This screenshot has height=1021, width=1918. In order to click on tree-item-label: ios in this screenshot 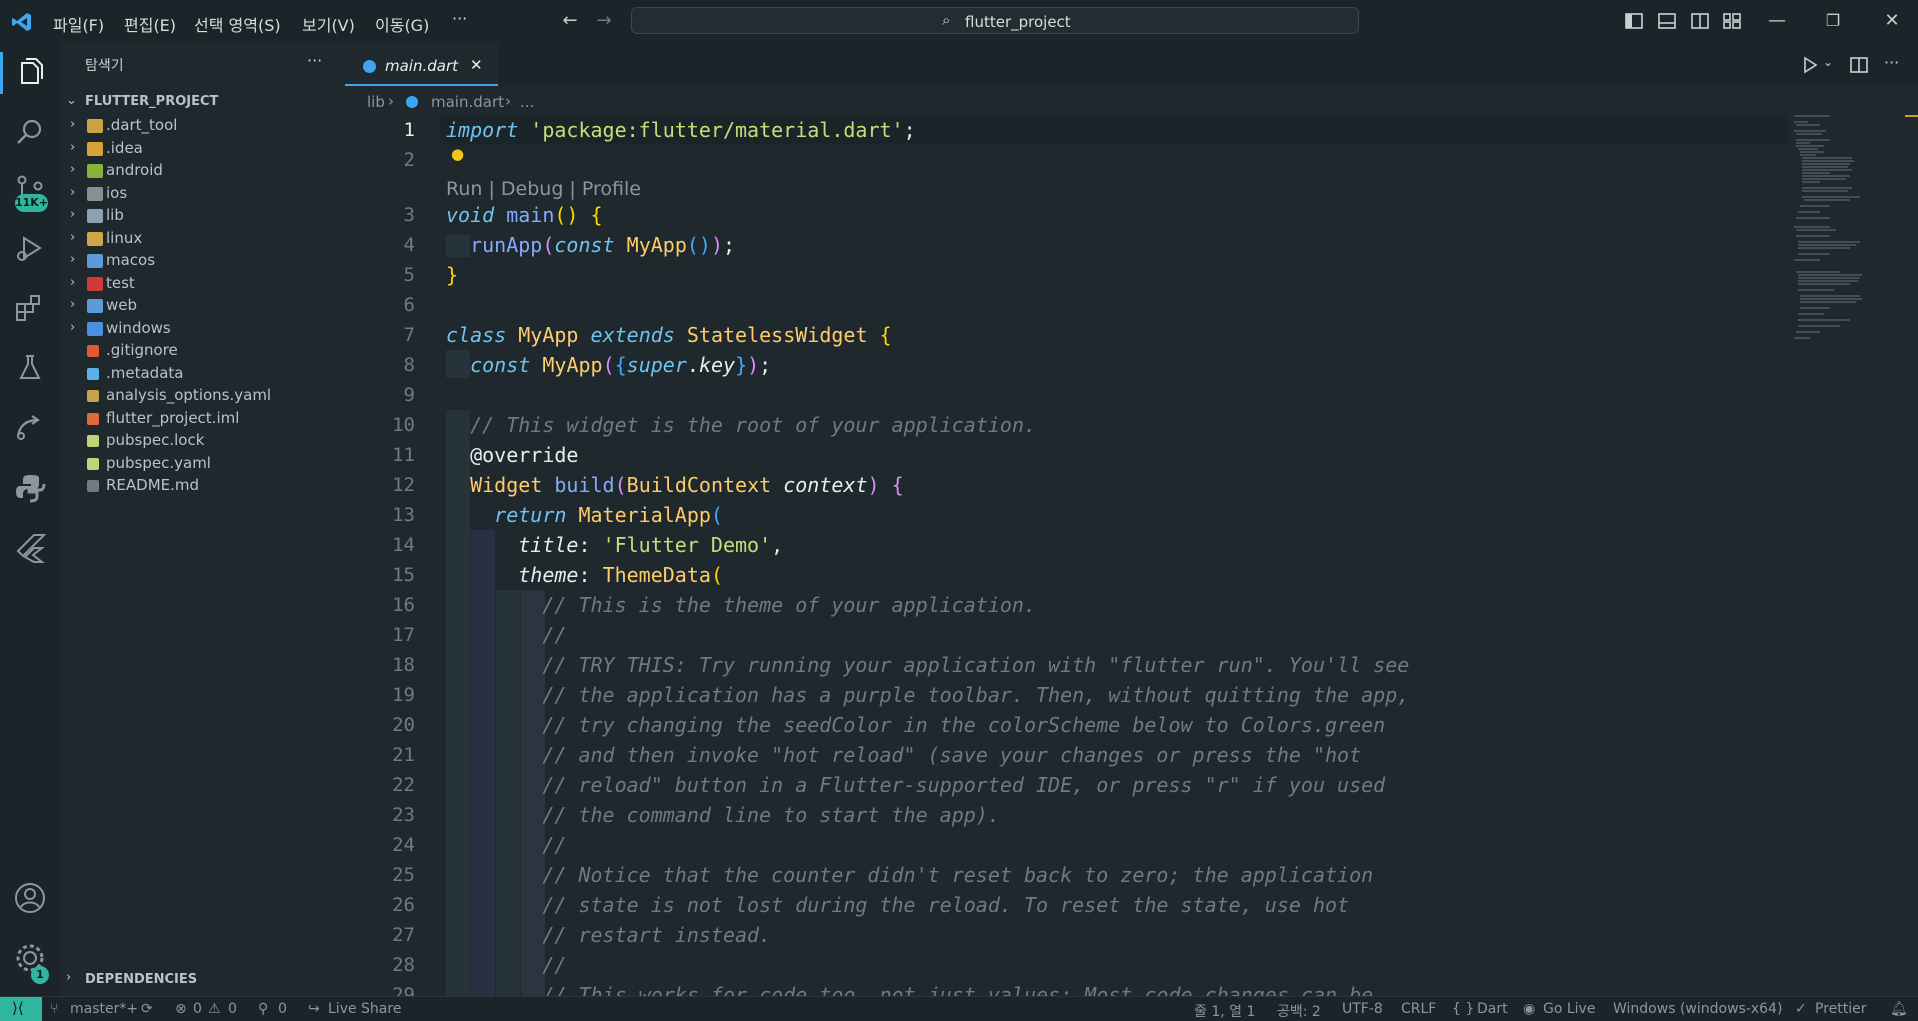, I will do `click(117, 192)`.